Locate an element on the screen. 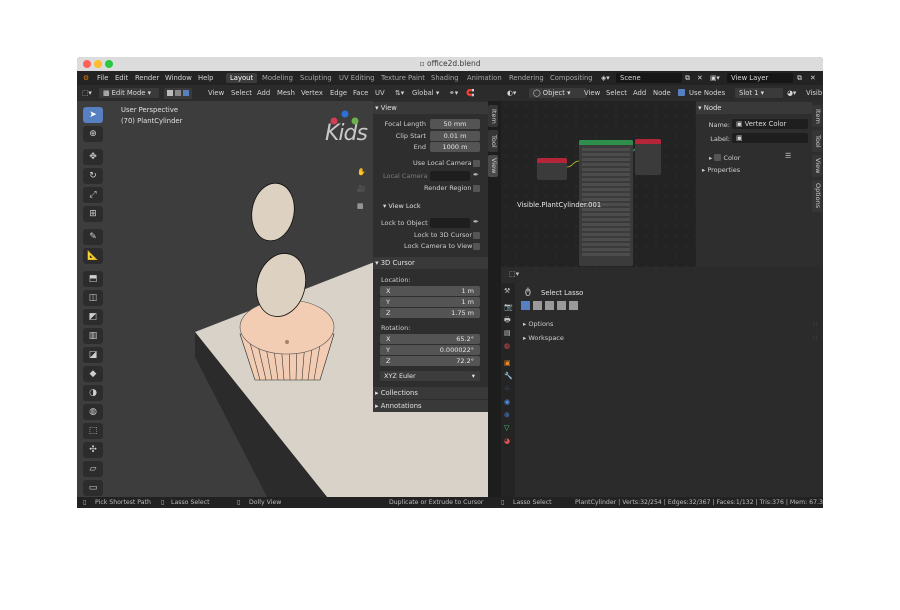 This screenshot has height=610, width=900. rip-tool-icon: ▭ is located at coordinates (93, 488).